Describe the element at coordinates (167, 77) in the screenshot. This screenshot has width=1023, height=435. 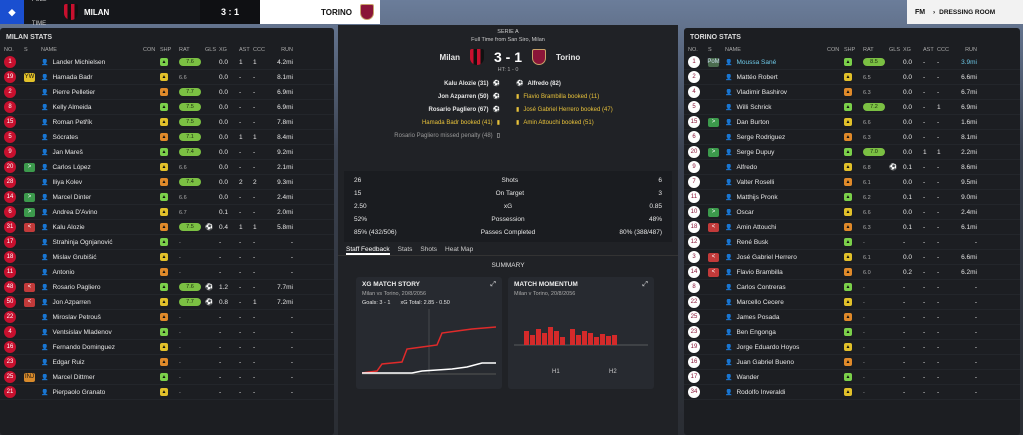
I see `player-row: 19 YW 👤 Hamada Badr ▲ 6.6 0.0 - - 8.1mi` at that location.